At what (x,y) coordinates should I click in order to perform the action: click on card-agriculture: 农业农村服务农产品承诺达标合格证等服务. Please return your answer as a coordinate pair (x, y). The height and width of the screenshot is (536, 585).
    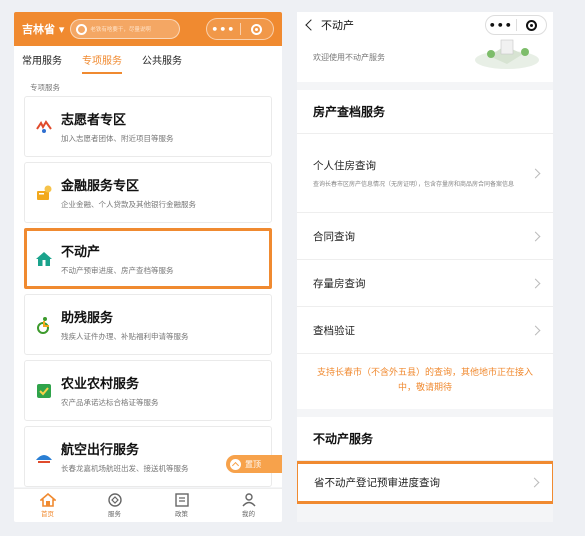
    Looking at the image, I should click on (148, 390).